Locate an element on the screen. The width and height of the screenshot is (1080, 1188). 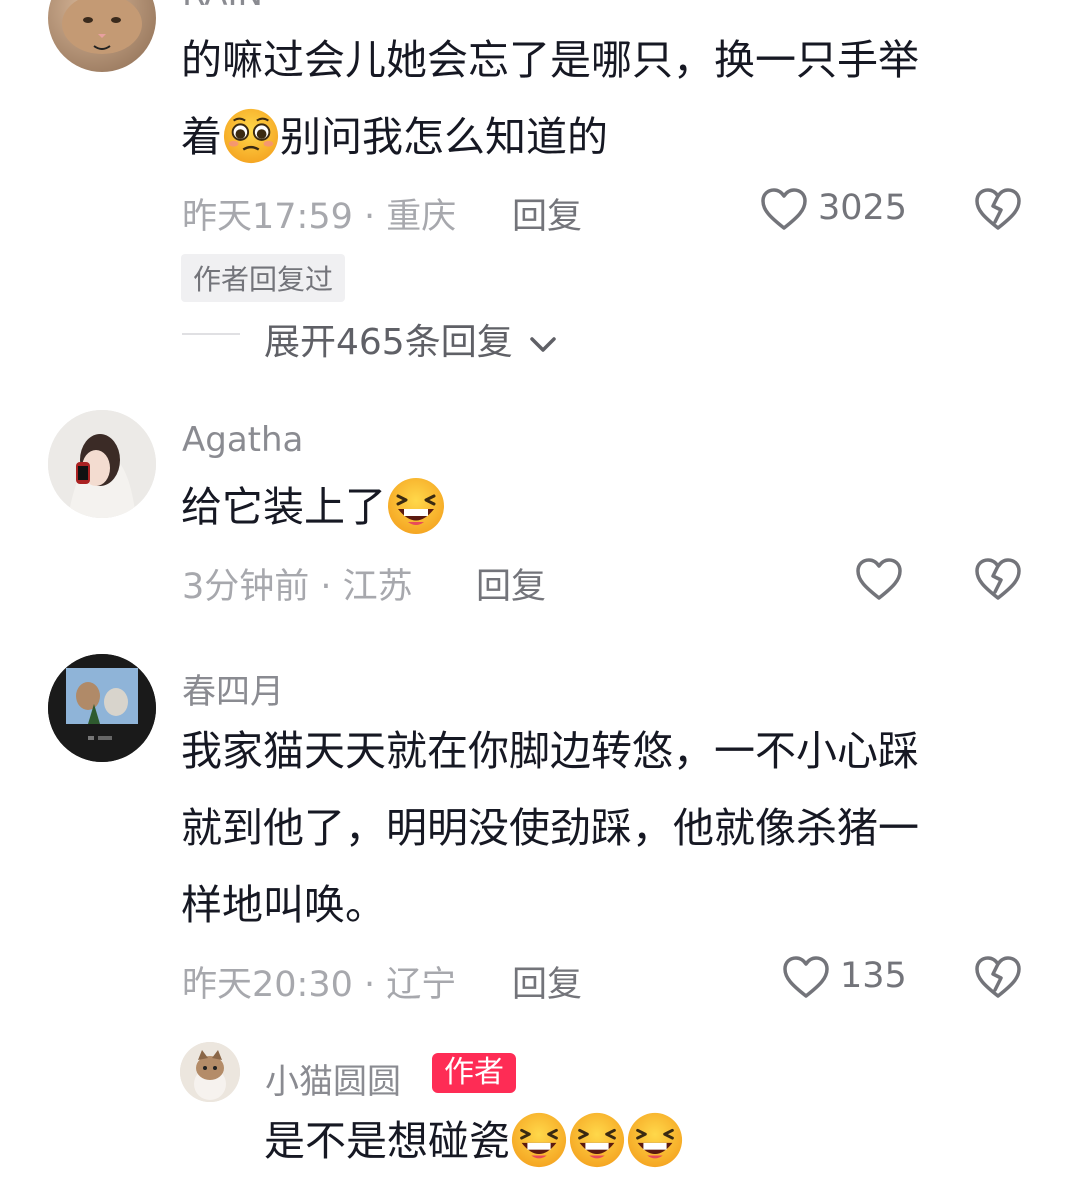
comment-text: 的嘛过会儿她会忘了是哪只，换一只手举 is located at coordinates (550, 60).